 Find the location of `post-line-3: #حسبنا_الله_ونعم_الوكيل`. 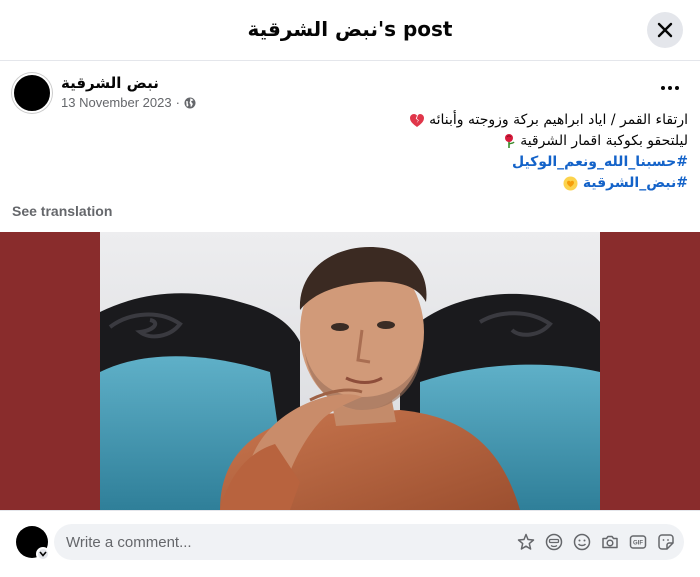

post-line-3: #حسبنا_الله_ونعم_الوكيل is located at coordinates (388, 162).